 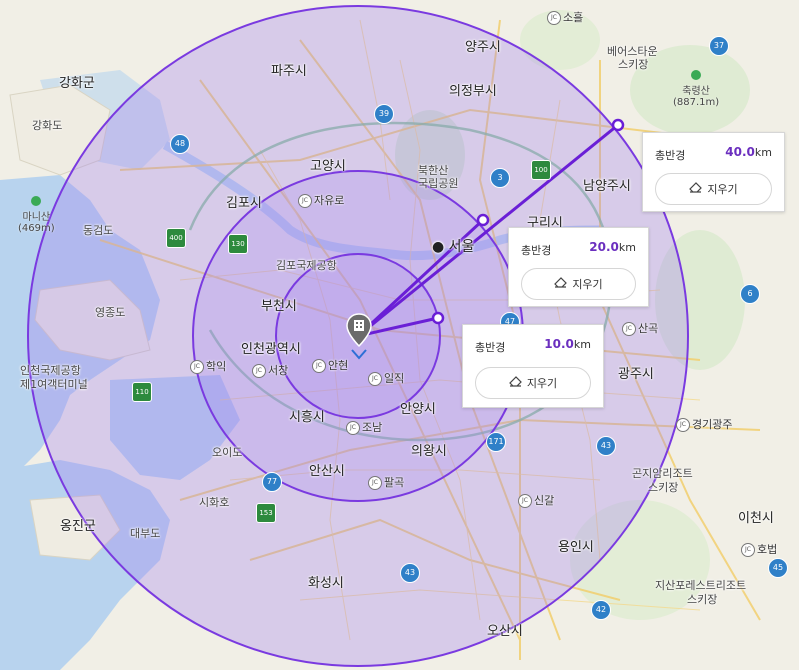 What do you see at coordinates (483, 47) in the screenshot?
I see `label-yangju: 양주시` at bounding box center [483, 47].